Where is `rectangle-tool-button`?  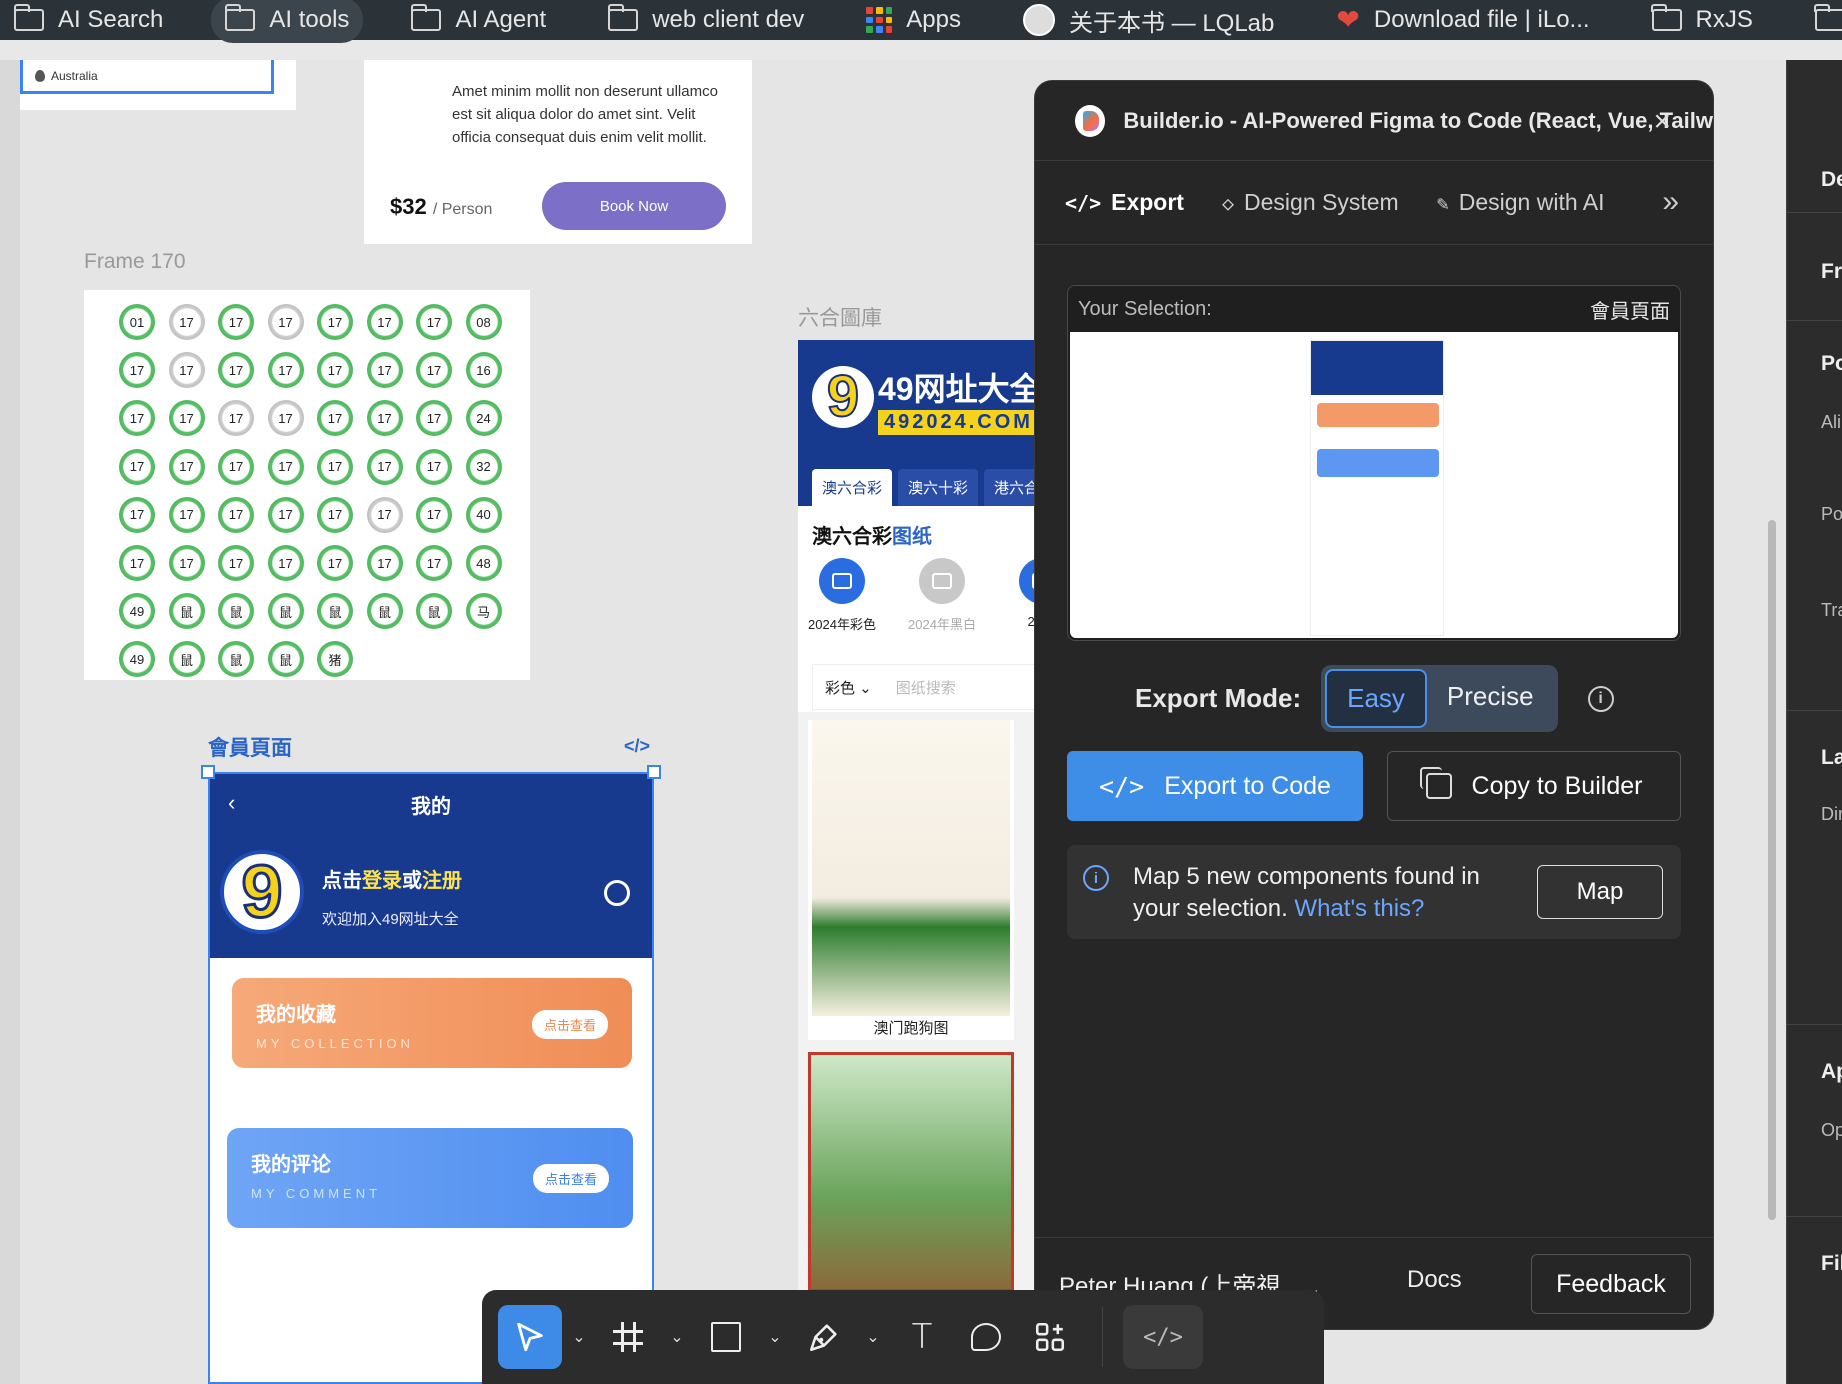 rectangle-tool-button is located at coordinates (726, 1337).